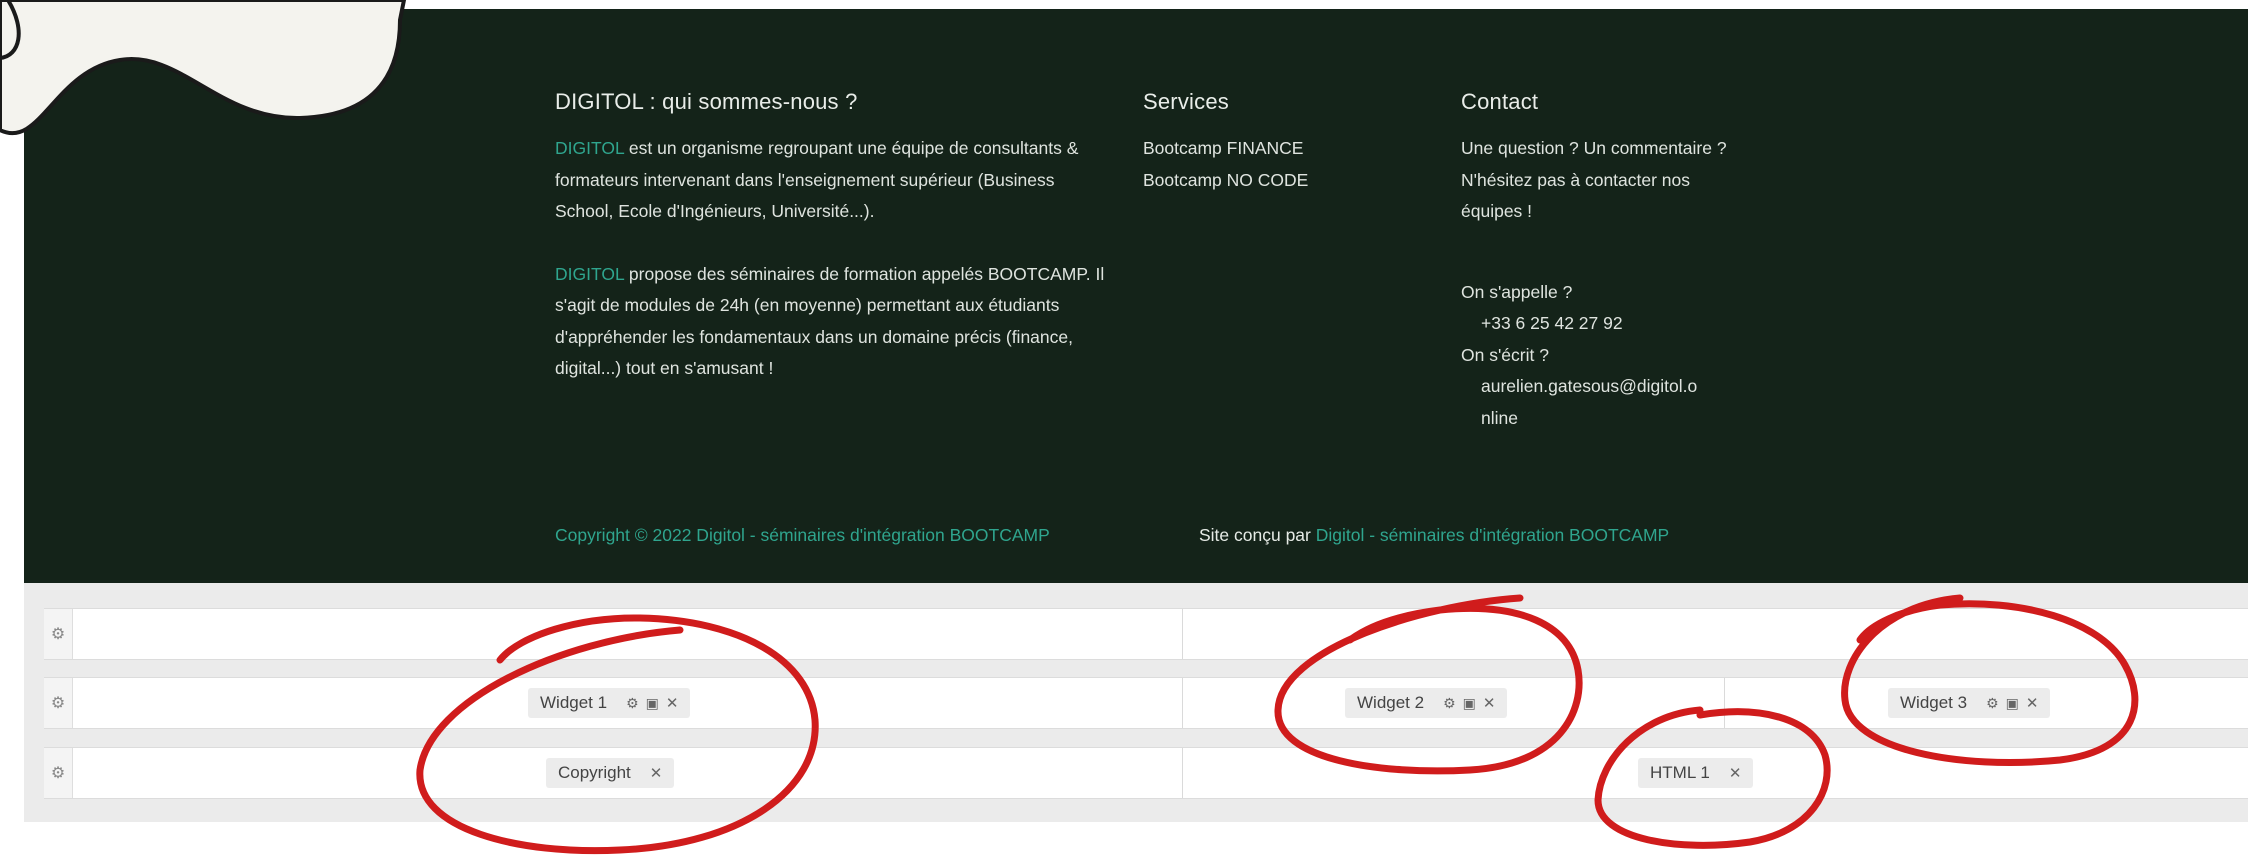 This screenshot has width=2248, height=858. I want to click on service-link-finance: Bootcamp FINANCE, so click(1268, 149).